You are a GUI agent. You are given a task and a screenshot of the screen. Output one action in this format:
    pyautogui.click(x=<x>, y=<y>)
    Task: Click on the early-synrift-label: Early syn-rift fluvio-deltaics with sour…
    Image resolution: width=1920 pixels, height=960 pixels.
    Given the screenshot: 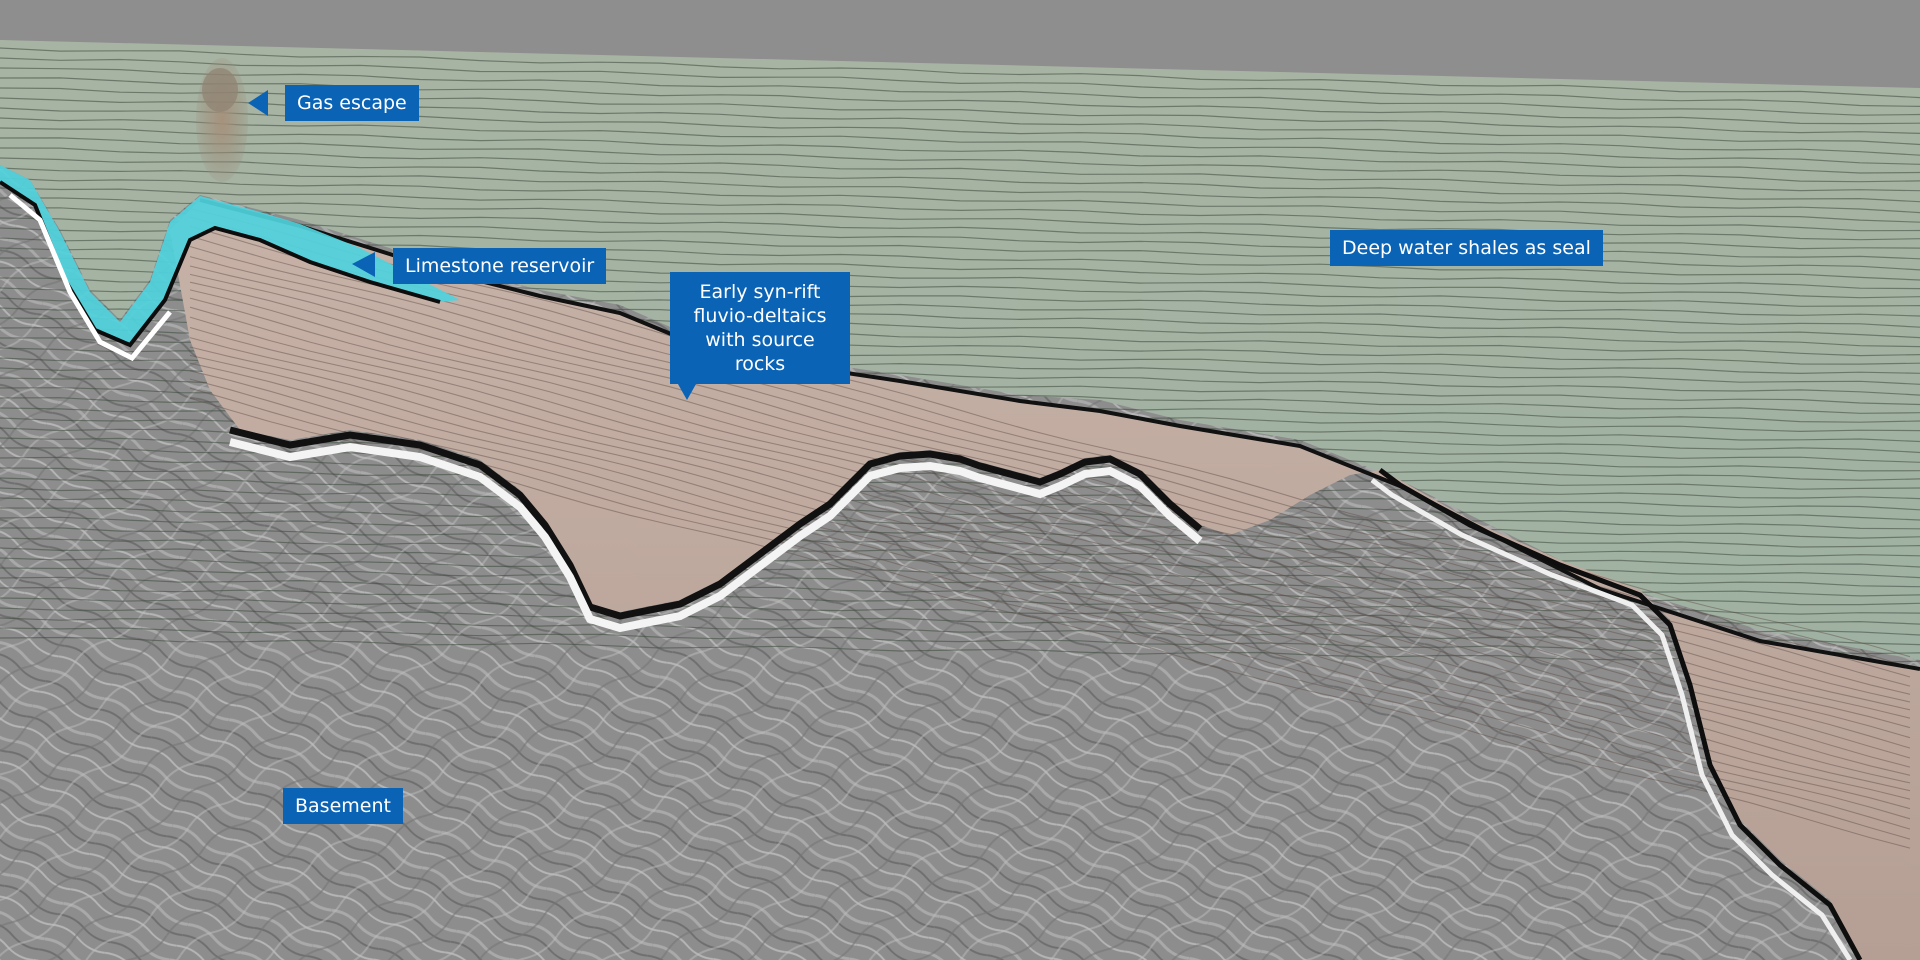 What is the action you would take?
    pyautogui.click(x=760, y=328)
    